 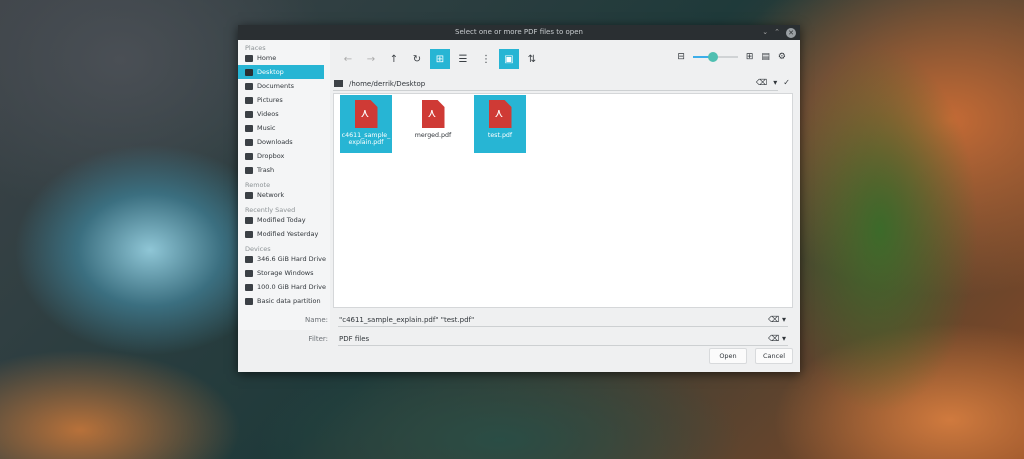 I want to click on sidebar-item-label: 100.0 GiB Hard Drive, so click(x=291, y=287).